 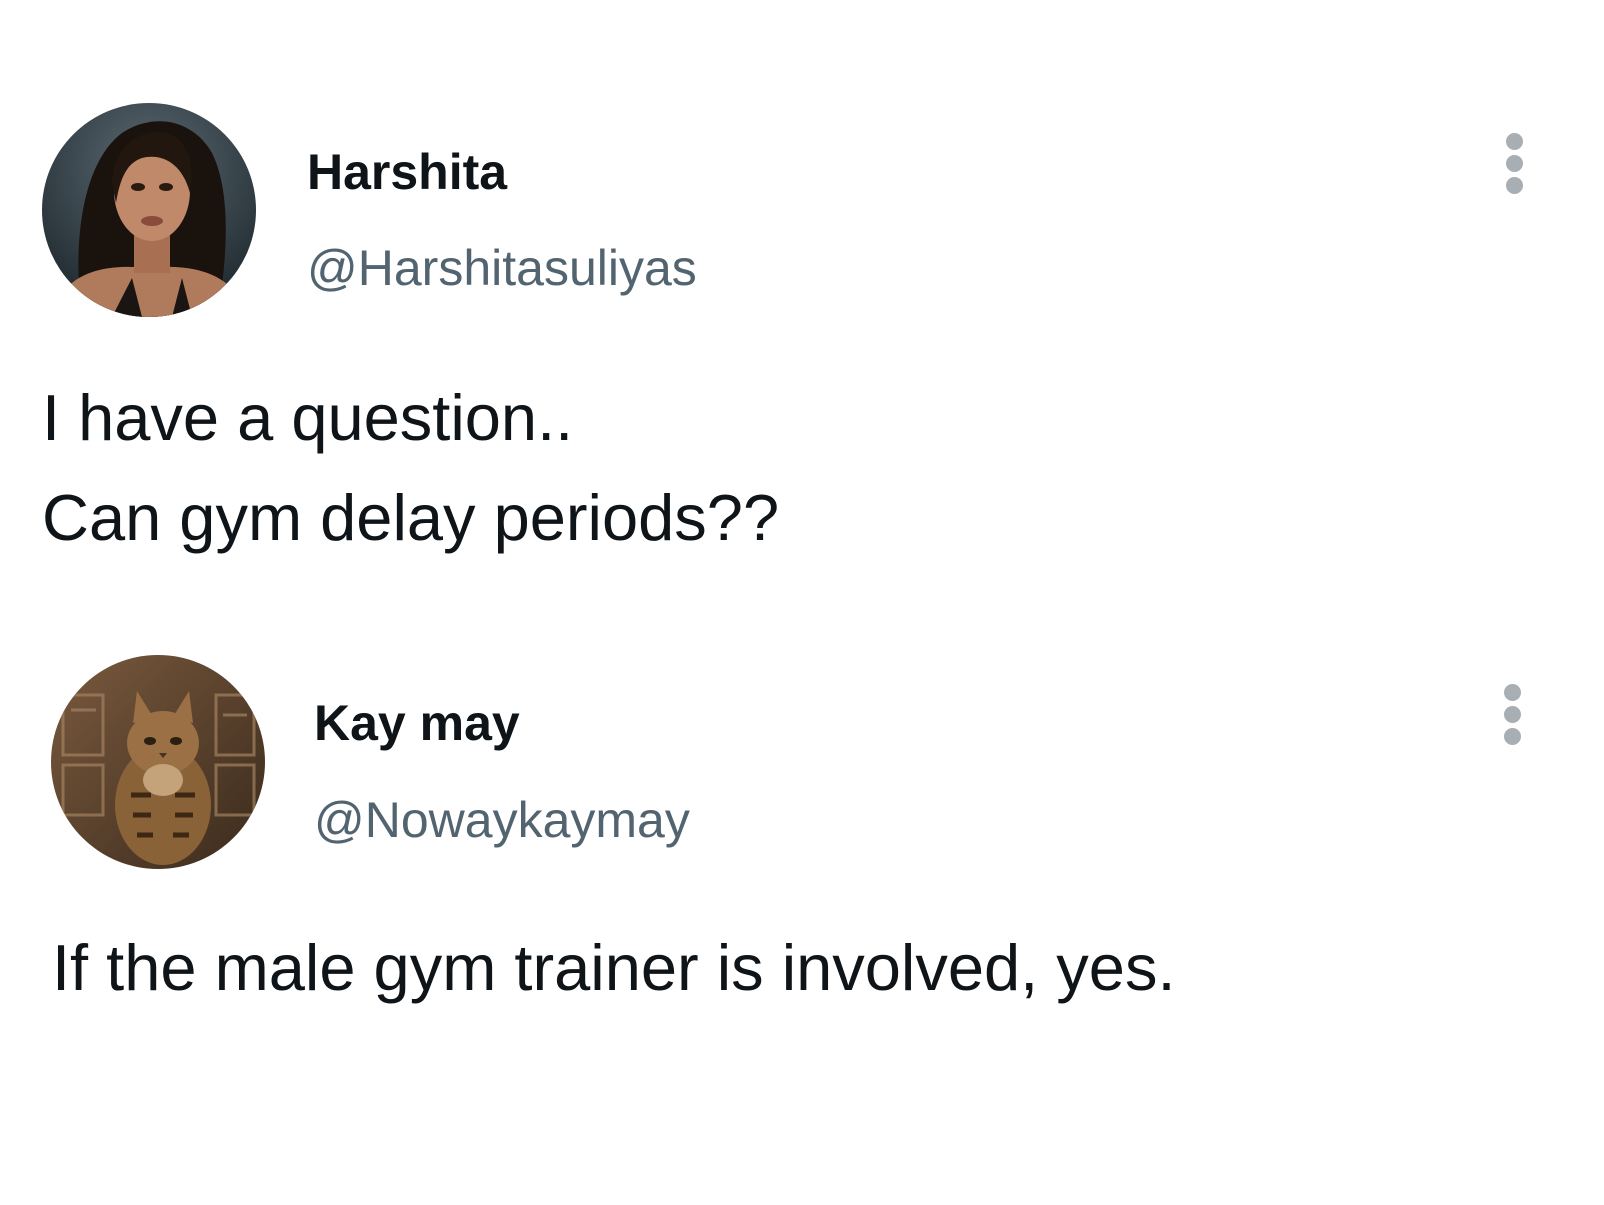 I want to click on post-text-line: I have a question.., so click(x=308, y=417).